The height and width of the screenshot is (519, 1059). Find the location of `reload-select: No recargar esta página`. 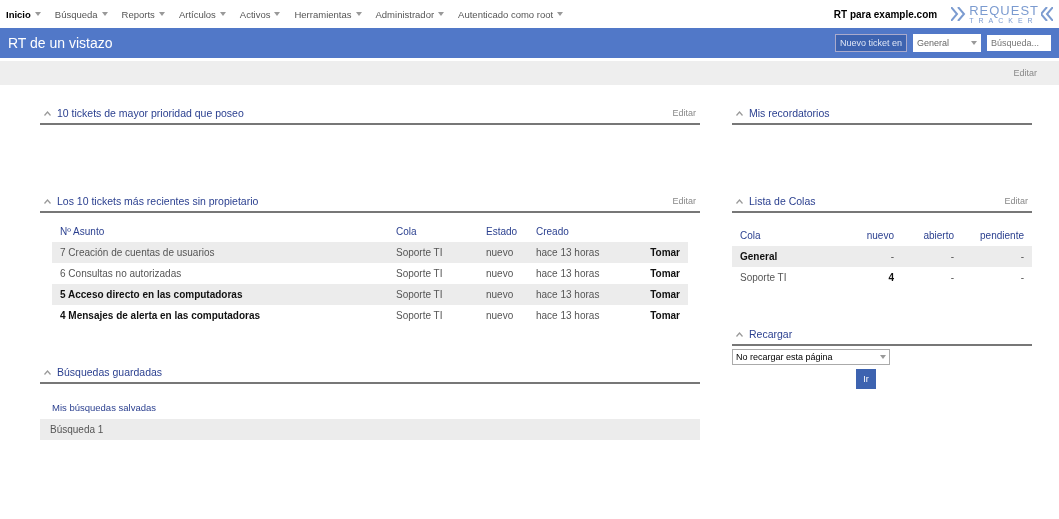

reload-select: No recargar esta página is located at coordinates (811, 357).